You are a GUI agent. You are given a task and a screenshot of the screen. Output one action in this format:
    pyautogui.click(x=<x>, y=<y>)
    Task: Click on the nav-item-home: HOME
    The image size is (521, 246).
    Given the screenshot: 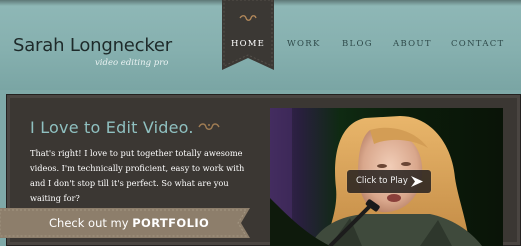 What is the action you would take?
    pyautogui.click(x=248, y=35)
    